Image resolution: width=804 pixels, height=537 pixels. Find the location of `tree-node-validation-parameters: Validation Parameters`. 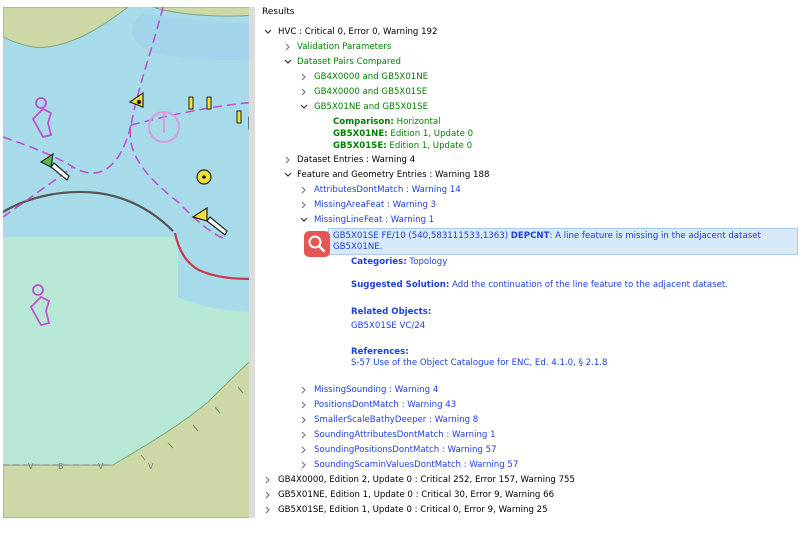

tree-node-validation-parameters: Validation Parameters is located at coordinates (344, 47).